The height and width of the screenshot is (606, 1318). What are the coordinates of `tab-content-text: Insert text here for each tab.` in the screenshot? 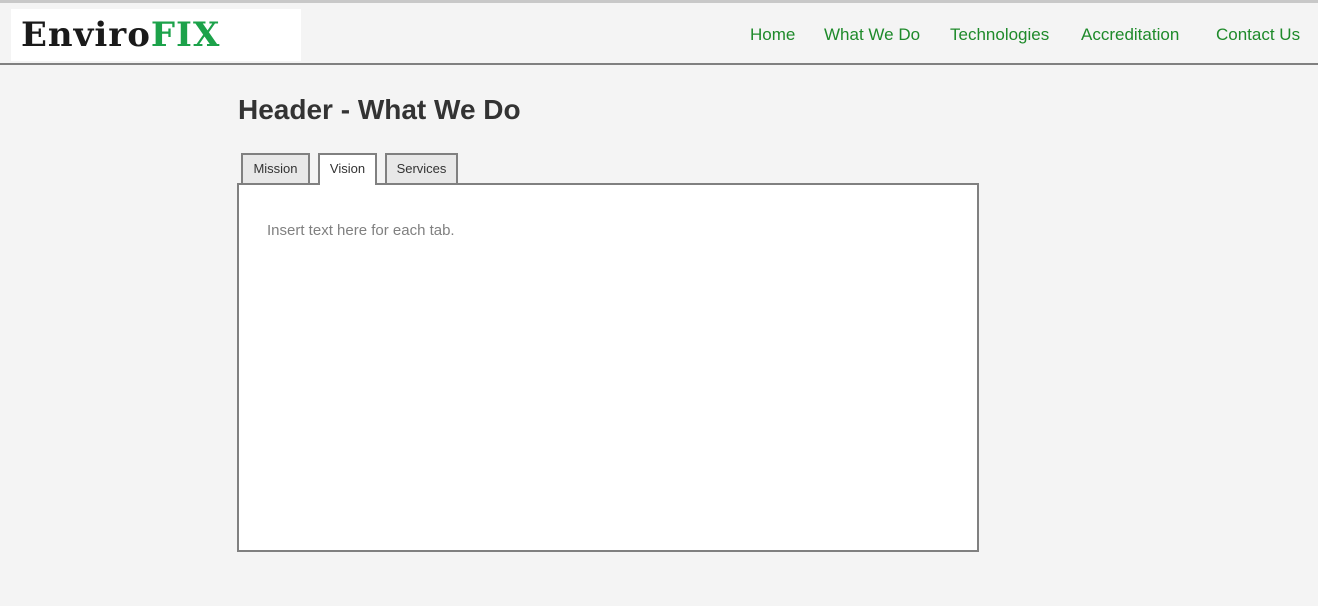 It's located at (361, 230).